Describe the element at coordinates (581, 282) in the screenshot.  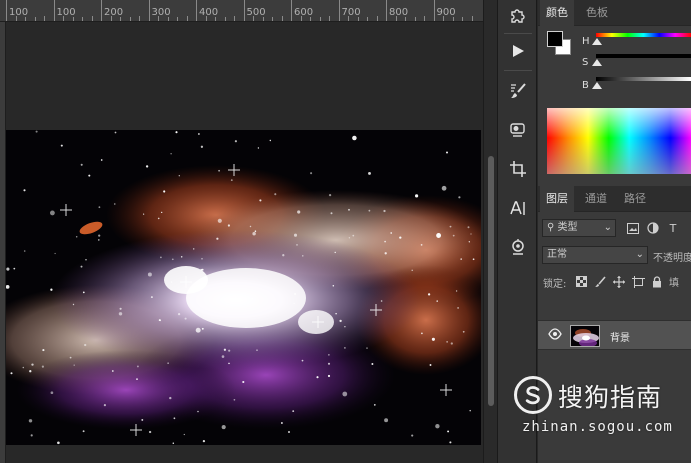
I see `lock-transparent-pixels-icon` at that location.